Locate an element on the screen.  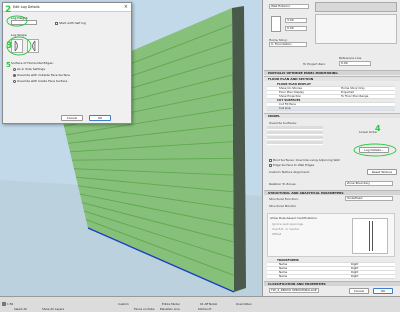
tail-row-name: Name is located at coordinates (283, 276).